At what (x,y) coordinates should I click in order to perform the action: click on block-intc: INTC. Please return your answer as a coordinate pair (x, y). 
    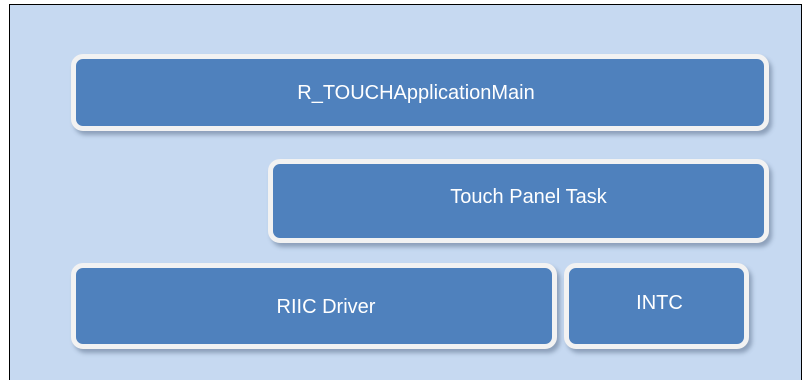
    Looking at the image, I should click on (656, 306).